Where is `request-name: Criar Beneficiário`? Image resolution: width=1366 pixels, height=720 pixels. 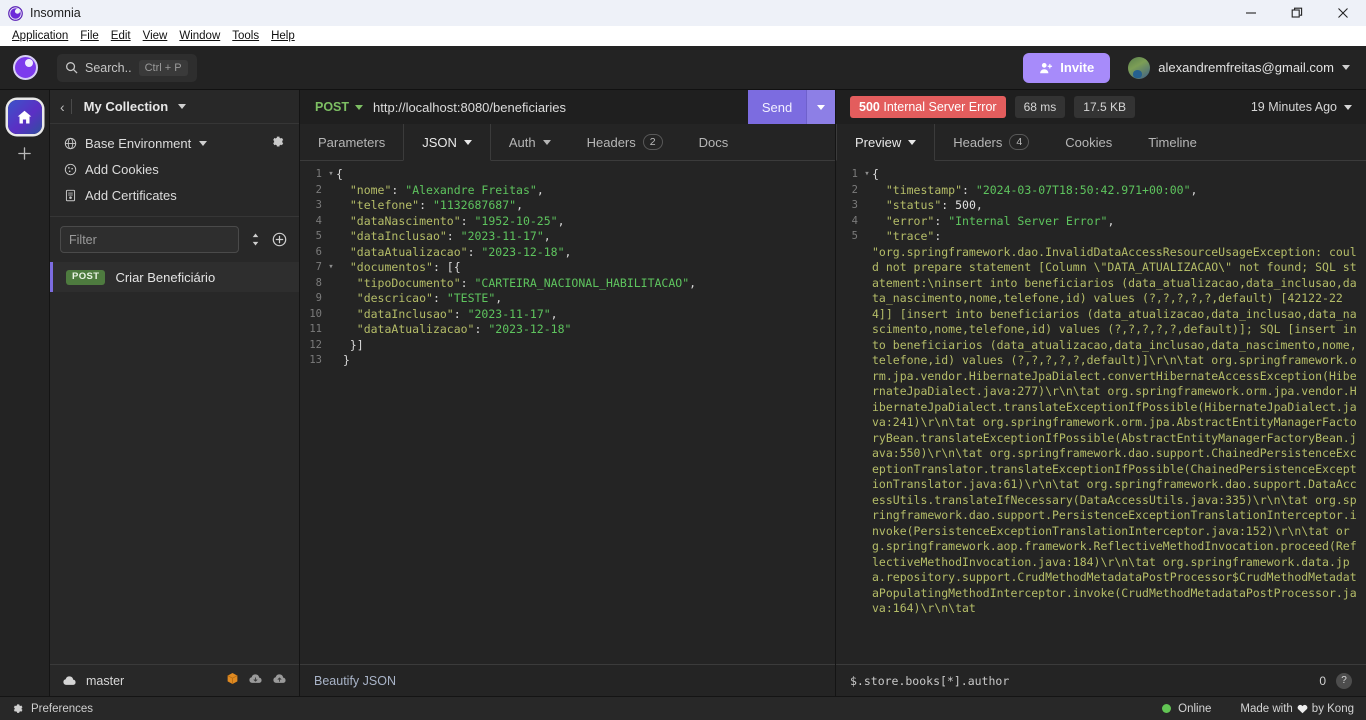 request-name: Criar Beneficiário is located at coordinates (165, 277).